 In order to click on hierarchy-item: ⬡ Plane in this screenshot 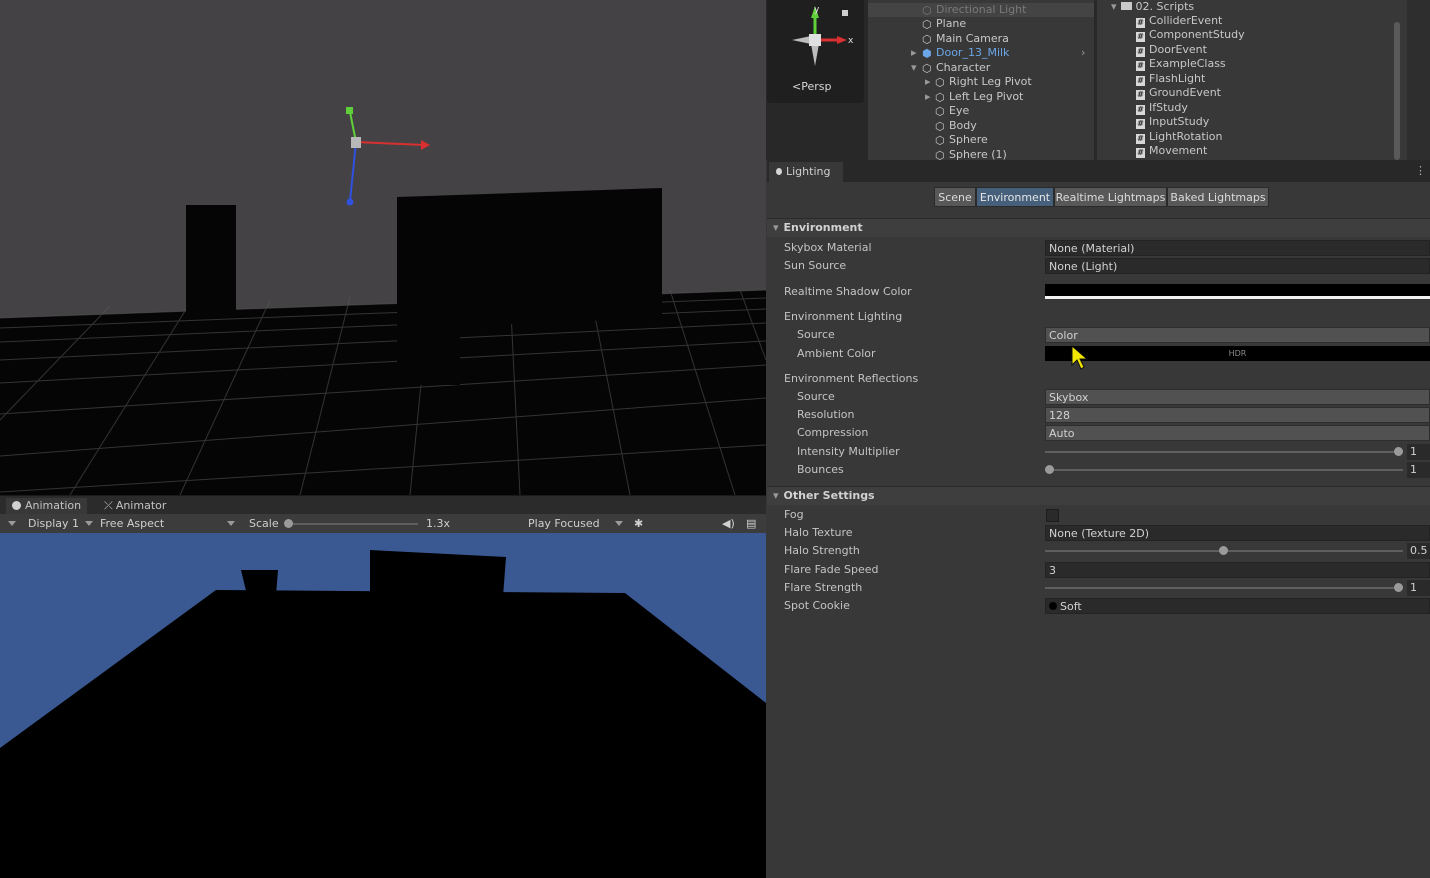, I will do `click(981, 24)`.